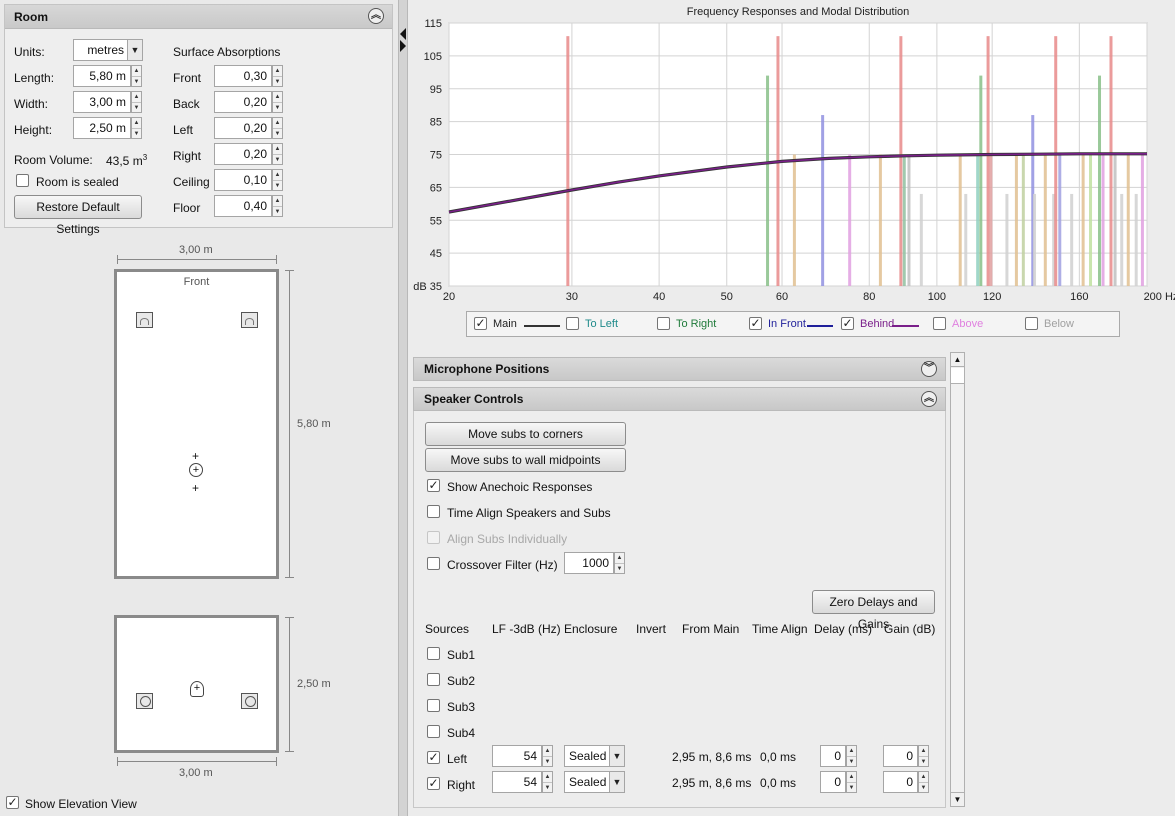 The height and width of the screenshot is (816, 1175). Describe the element at coordinates (198, 17) in the screenshot. I see `room-panel-header: Room ︽` at that location.